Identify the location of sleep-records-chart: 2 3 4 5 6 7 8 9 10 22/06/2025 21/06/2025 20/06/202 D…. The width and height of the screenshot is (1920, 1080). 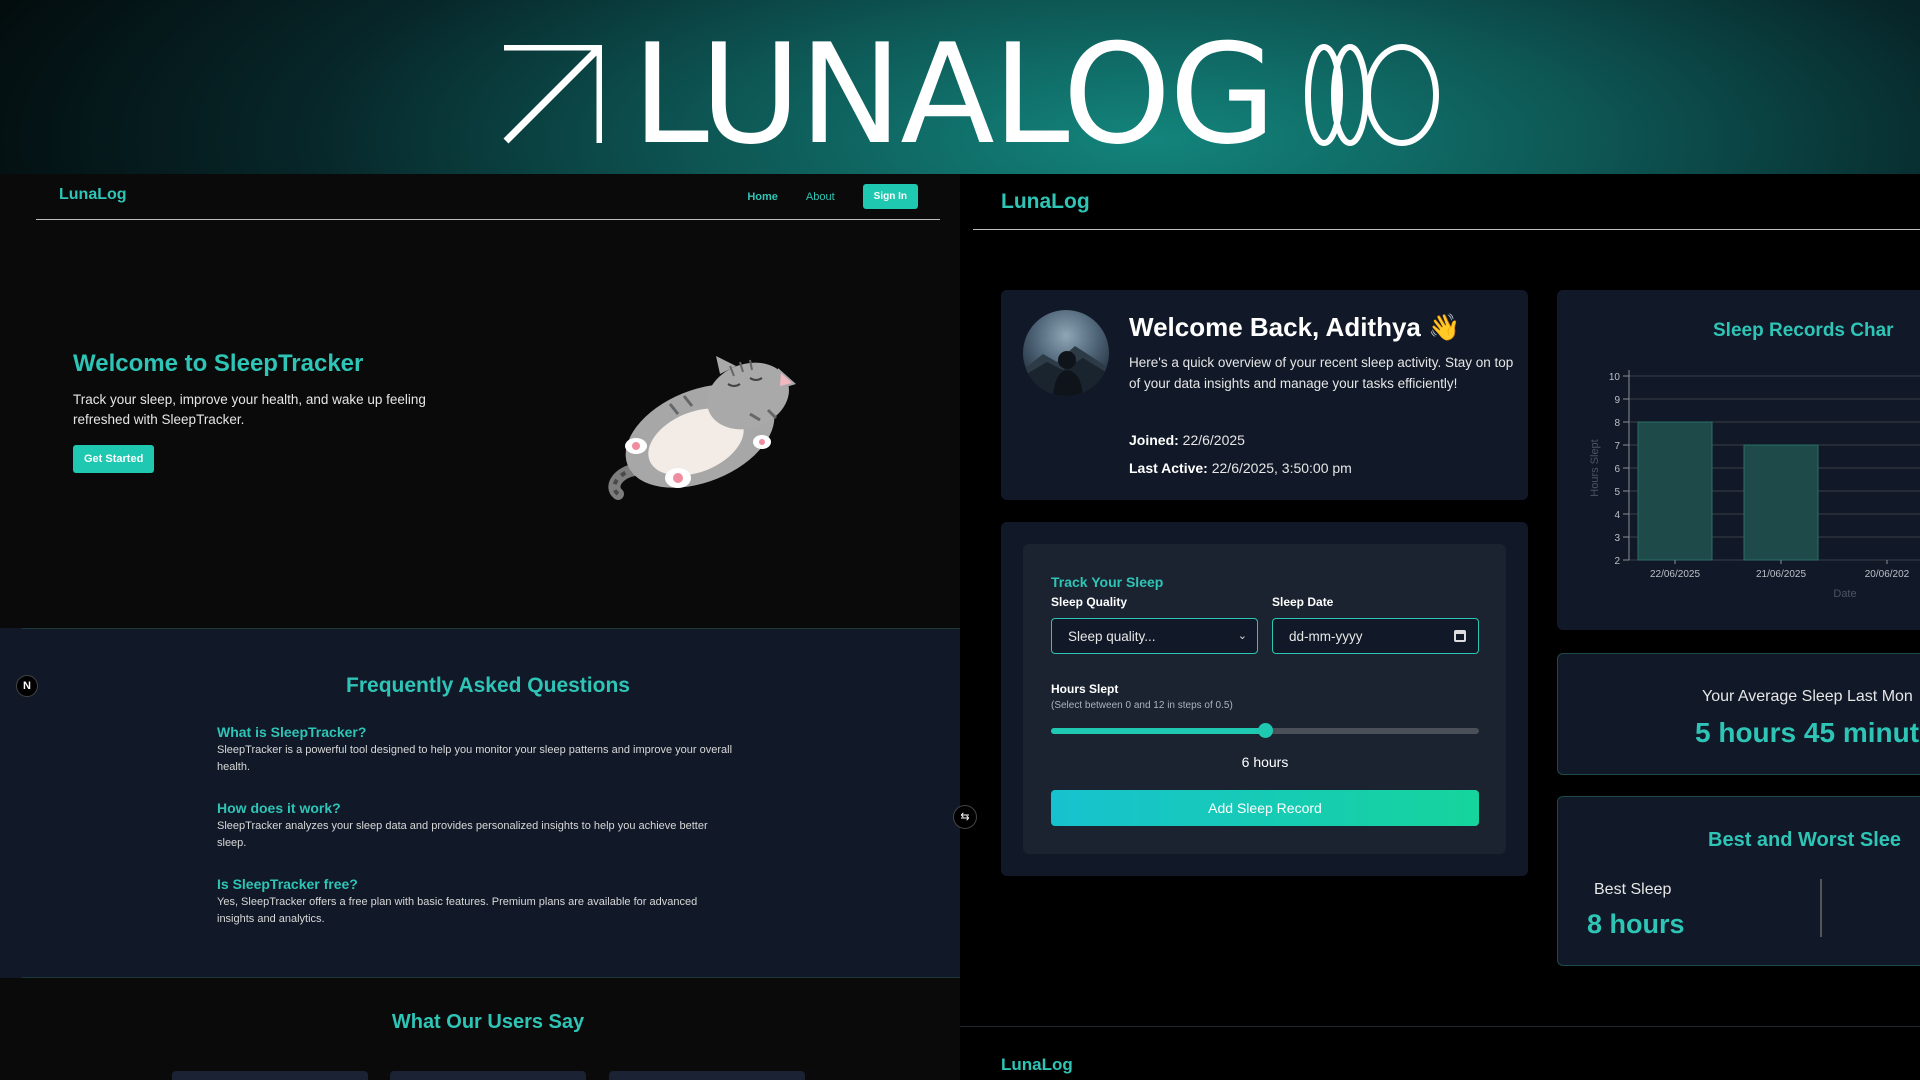
(1754, 485).